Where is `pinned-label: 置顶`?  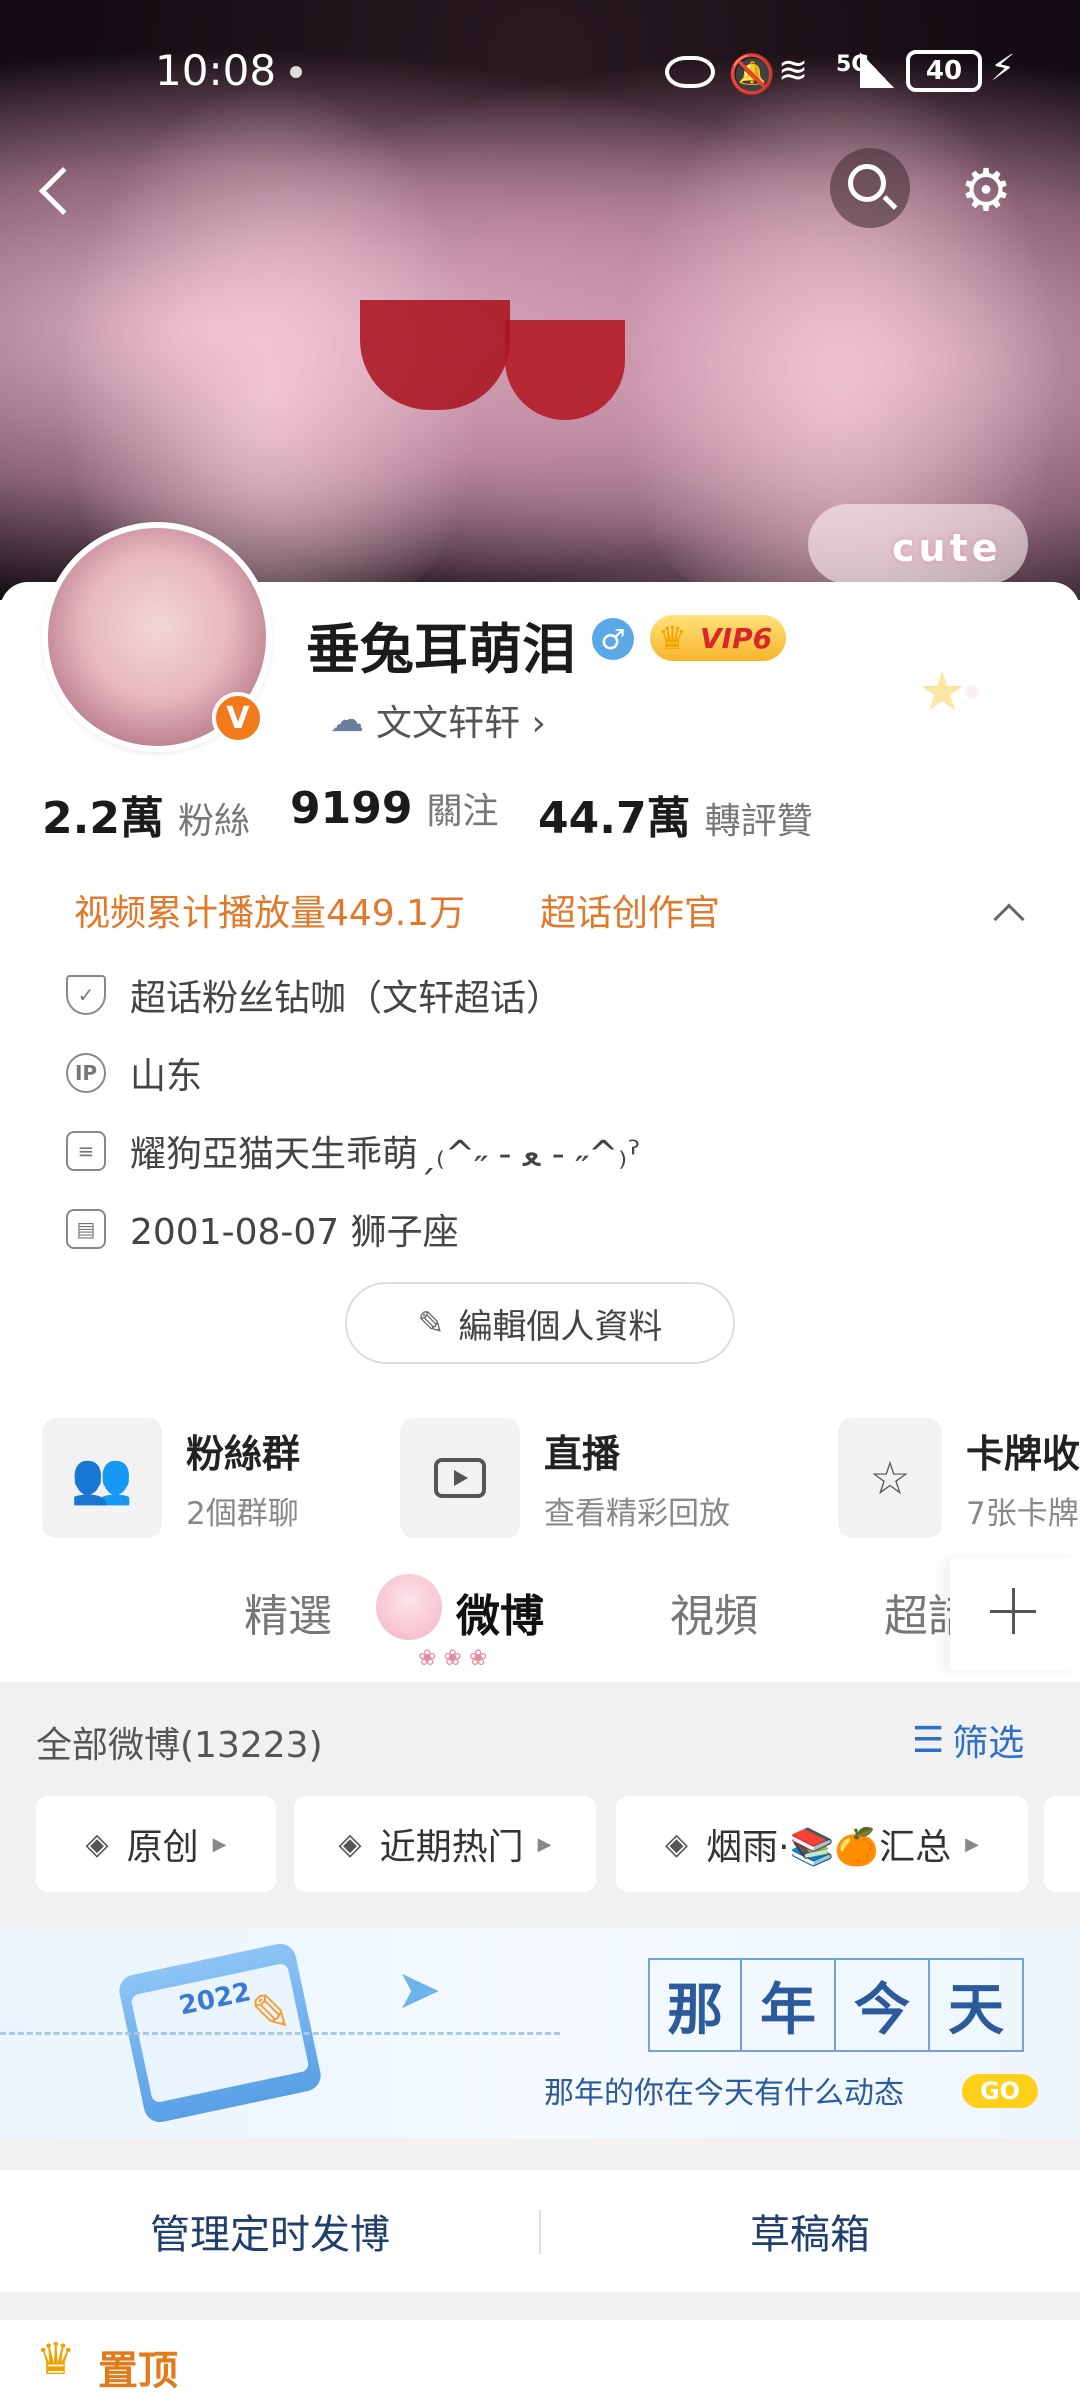
pinned-label: 置顶 is located at coordinates (138, 2371).